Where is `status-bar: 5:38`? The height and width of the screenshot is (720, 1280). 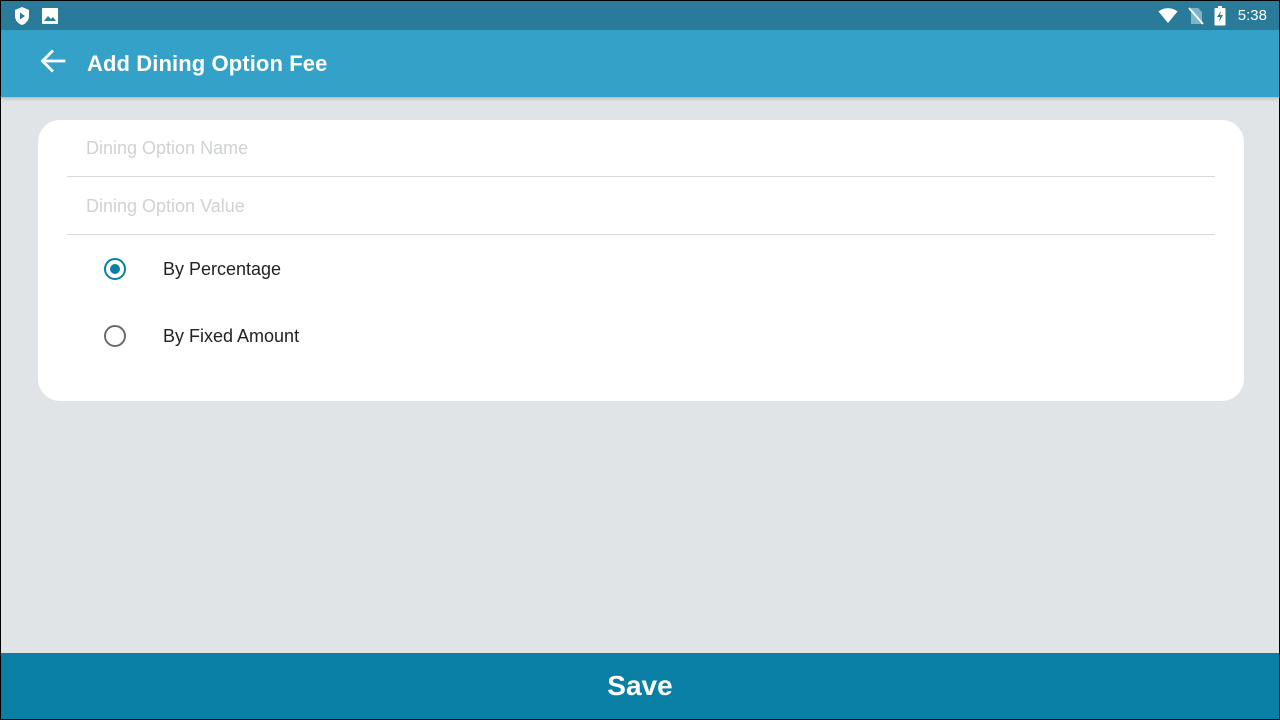
status-bar: 5:38 is located at coordinates (640, 15).